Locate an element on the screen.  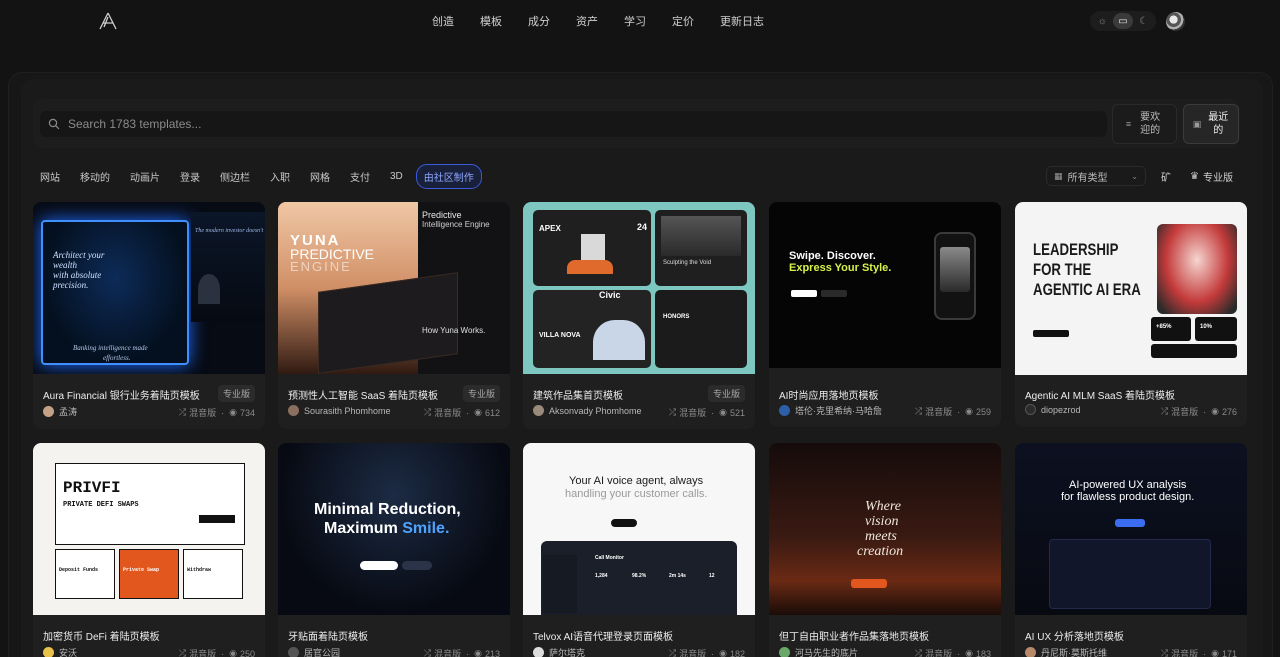
thumb-foot-1: Banking intelligence made is located at coordinates (110, 348).